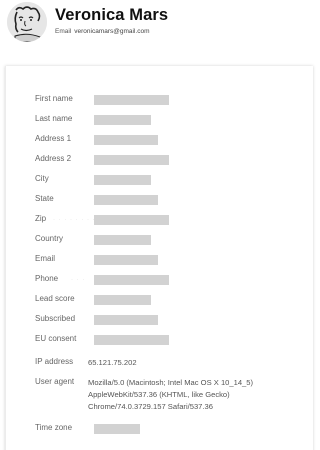 This screenshot has height=450, width=320. I want to click on field-label: Country, so click(49, 238).